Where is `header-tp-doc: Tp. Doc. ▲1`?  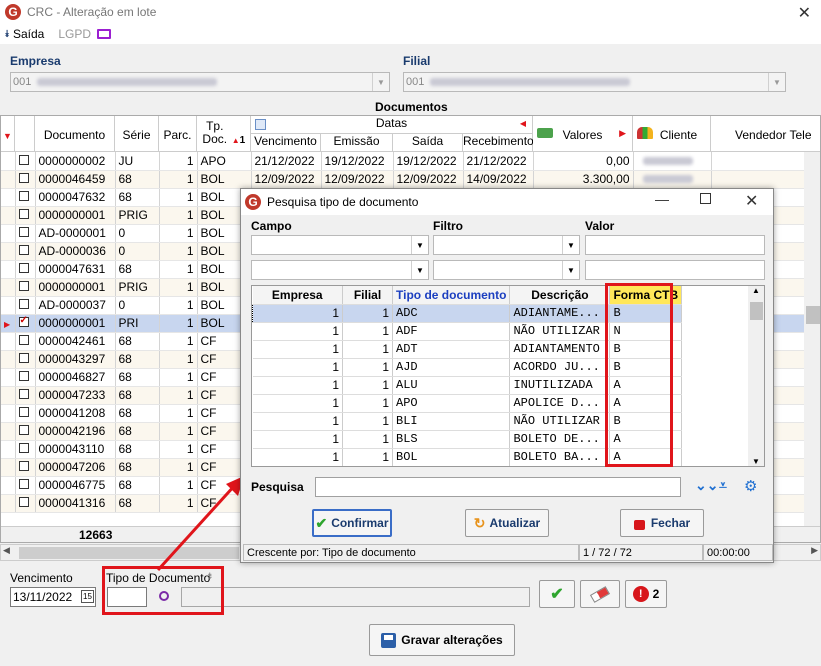
header-tp-doc: Tp. Doc. ▲1 is located at coordinates (224, 134).